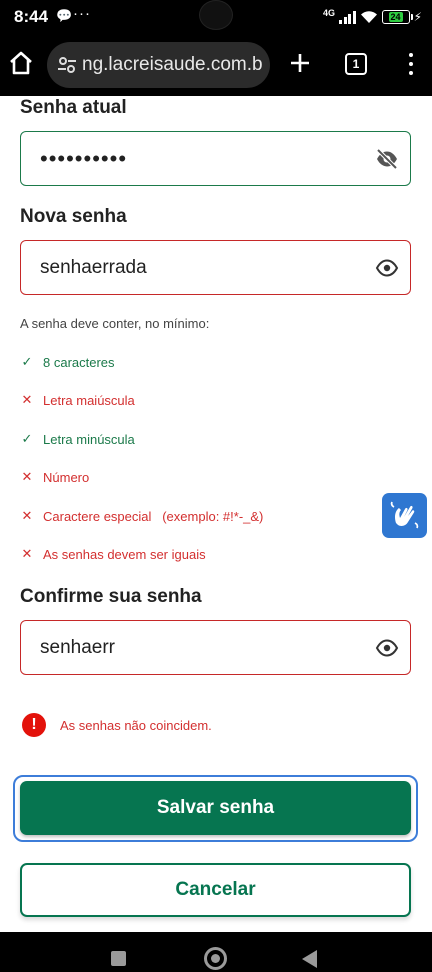  I want to click on requirement-item: ✕ Caractere especial (exemplo: #!*-_&), so click(142, 516).